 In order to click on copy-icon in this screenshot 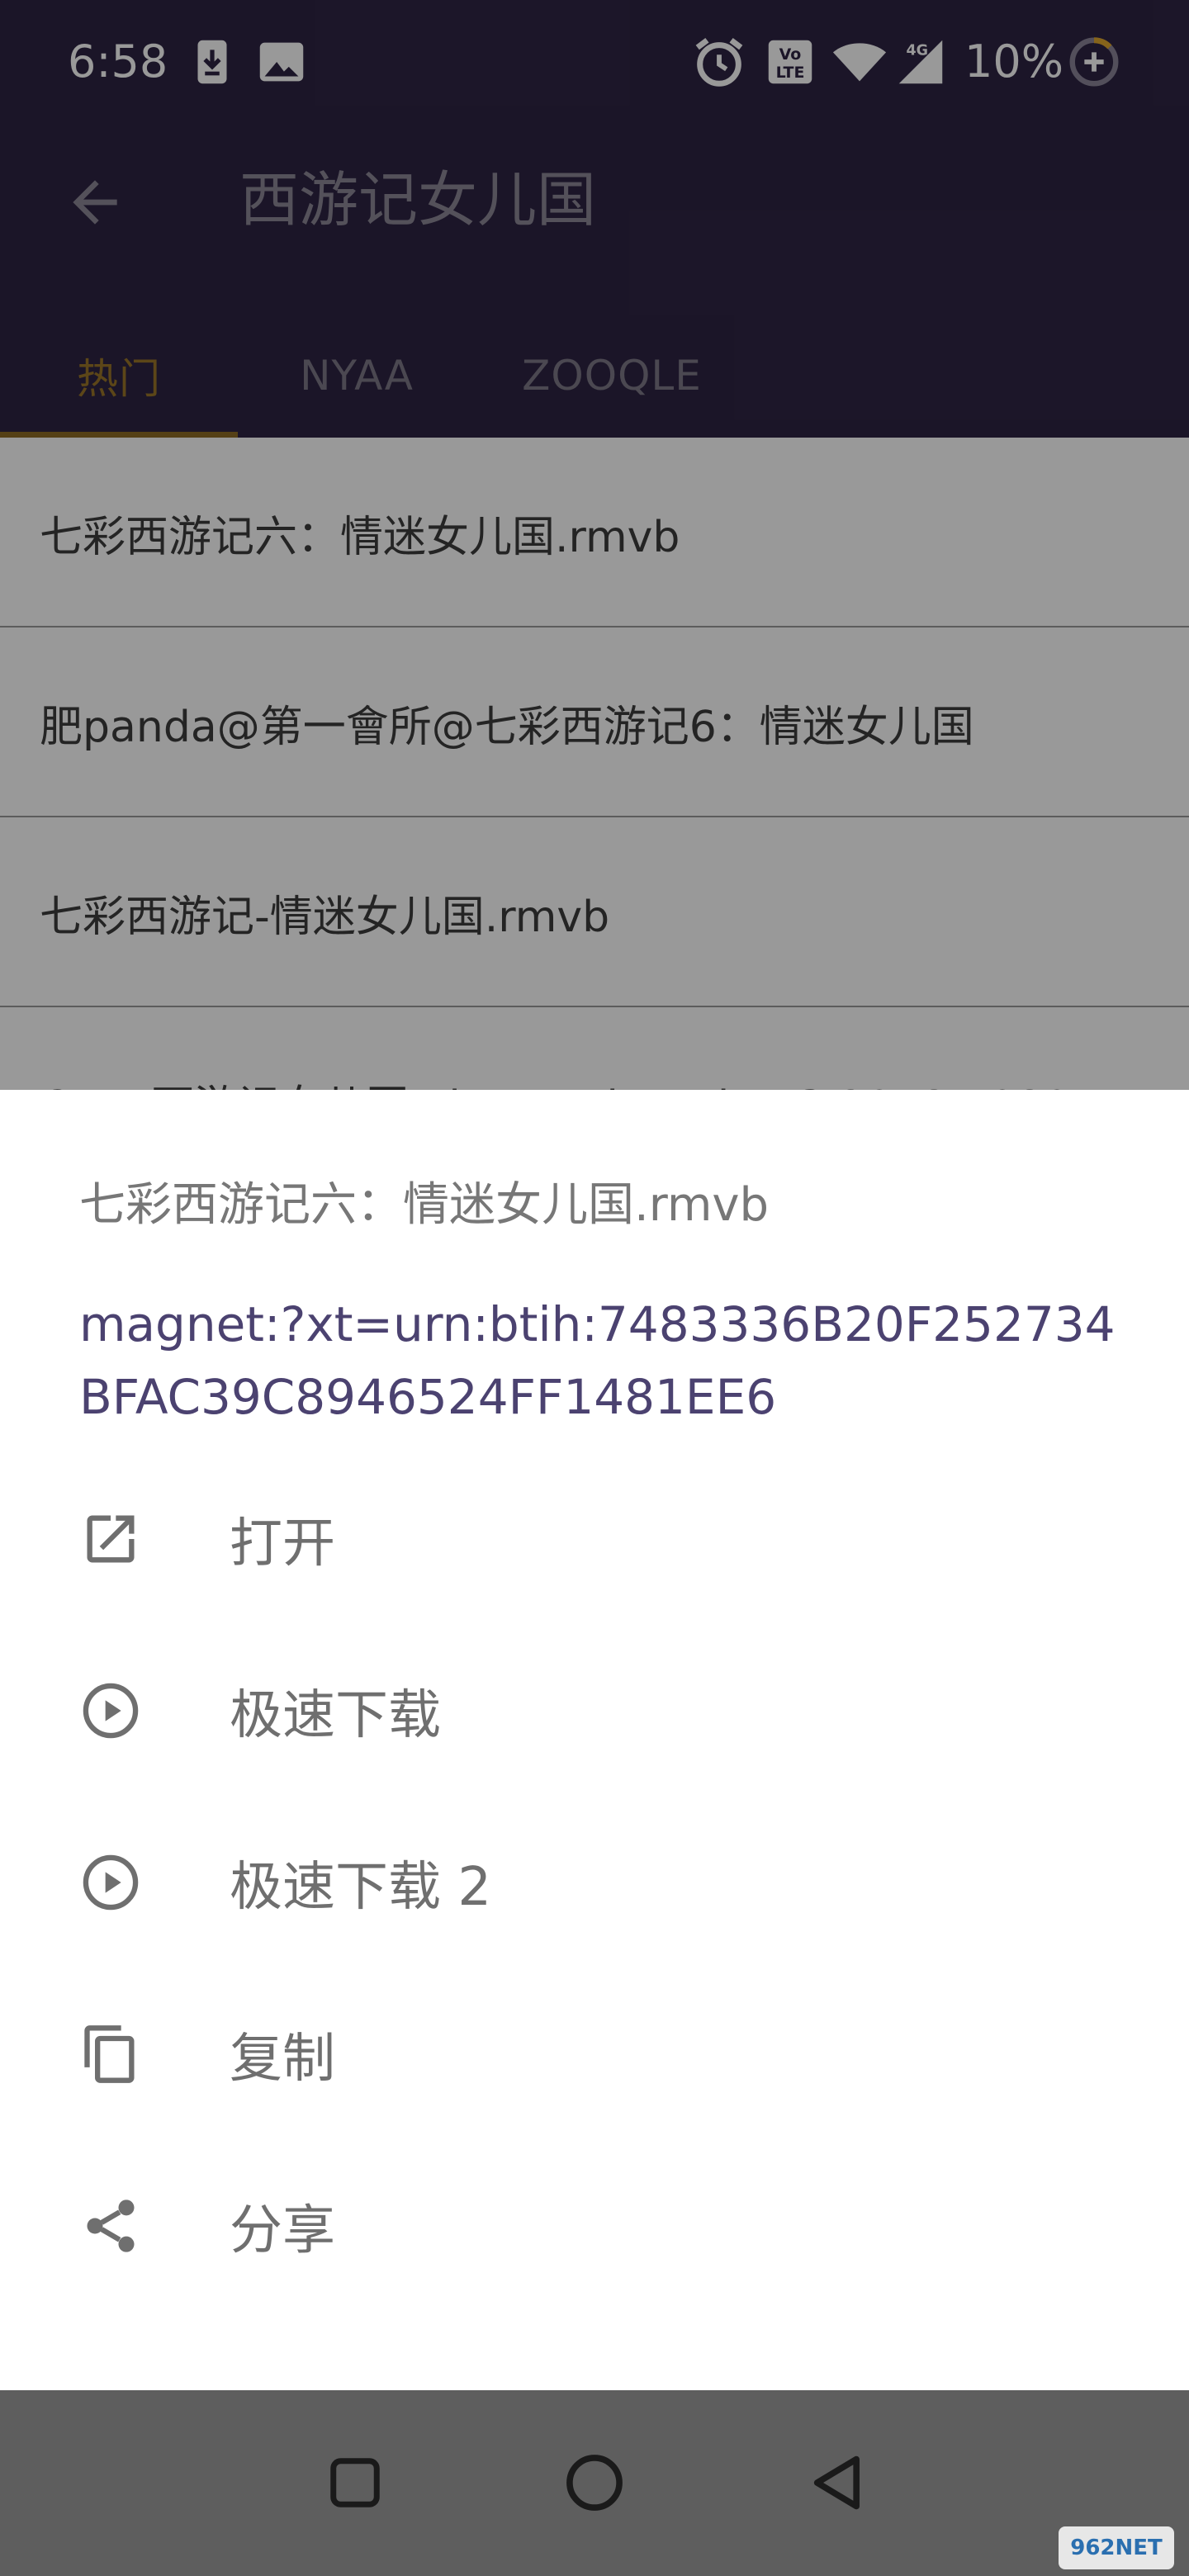, I will do `click(110, 2054)`.